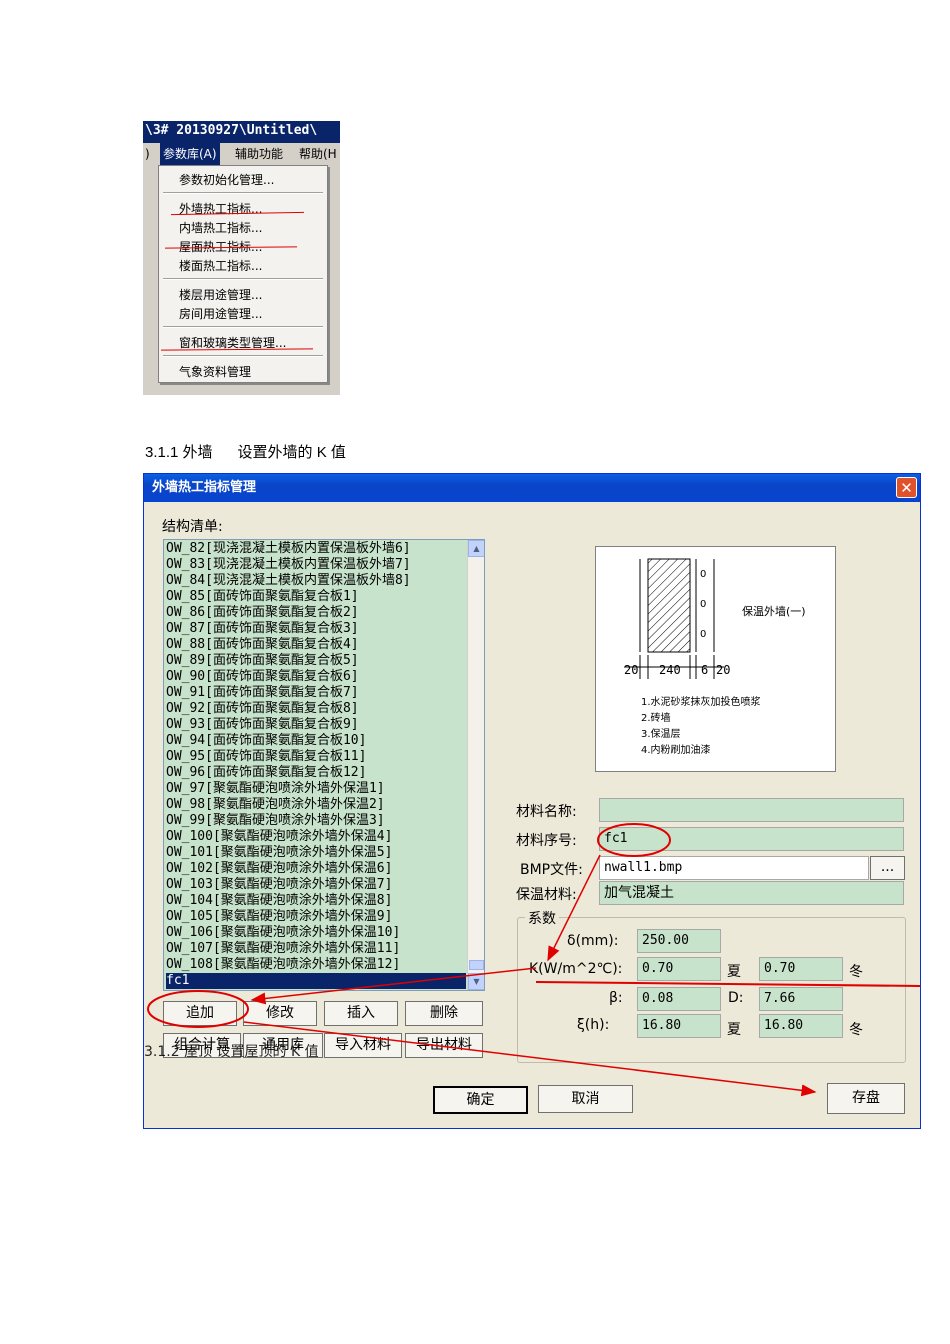  Describe the element at coordinates (774, 611) in the screenshot. I see `preview-title: 保温外墙(一)` at that location.